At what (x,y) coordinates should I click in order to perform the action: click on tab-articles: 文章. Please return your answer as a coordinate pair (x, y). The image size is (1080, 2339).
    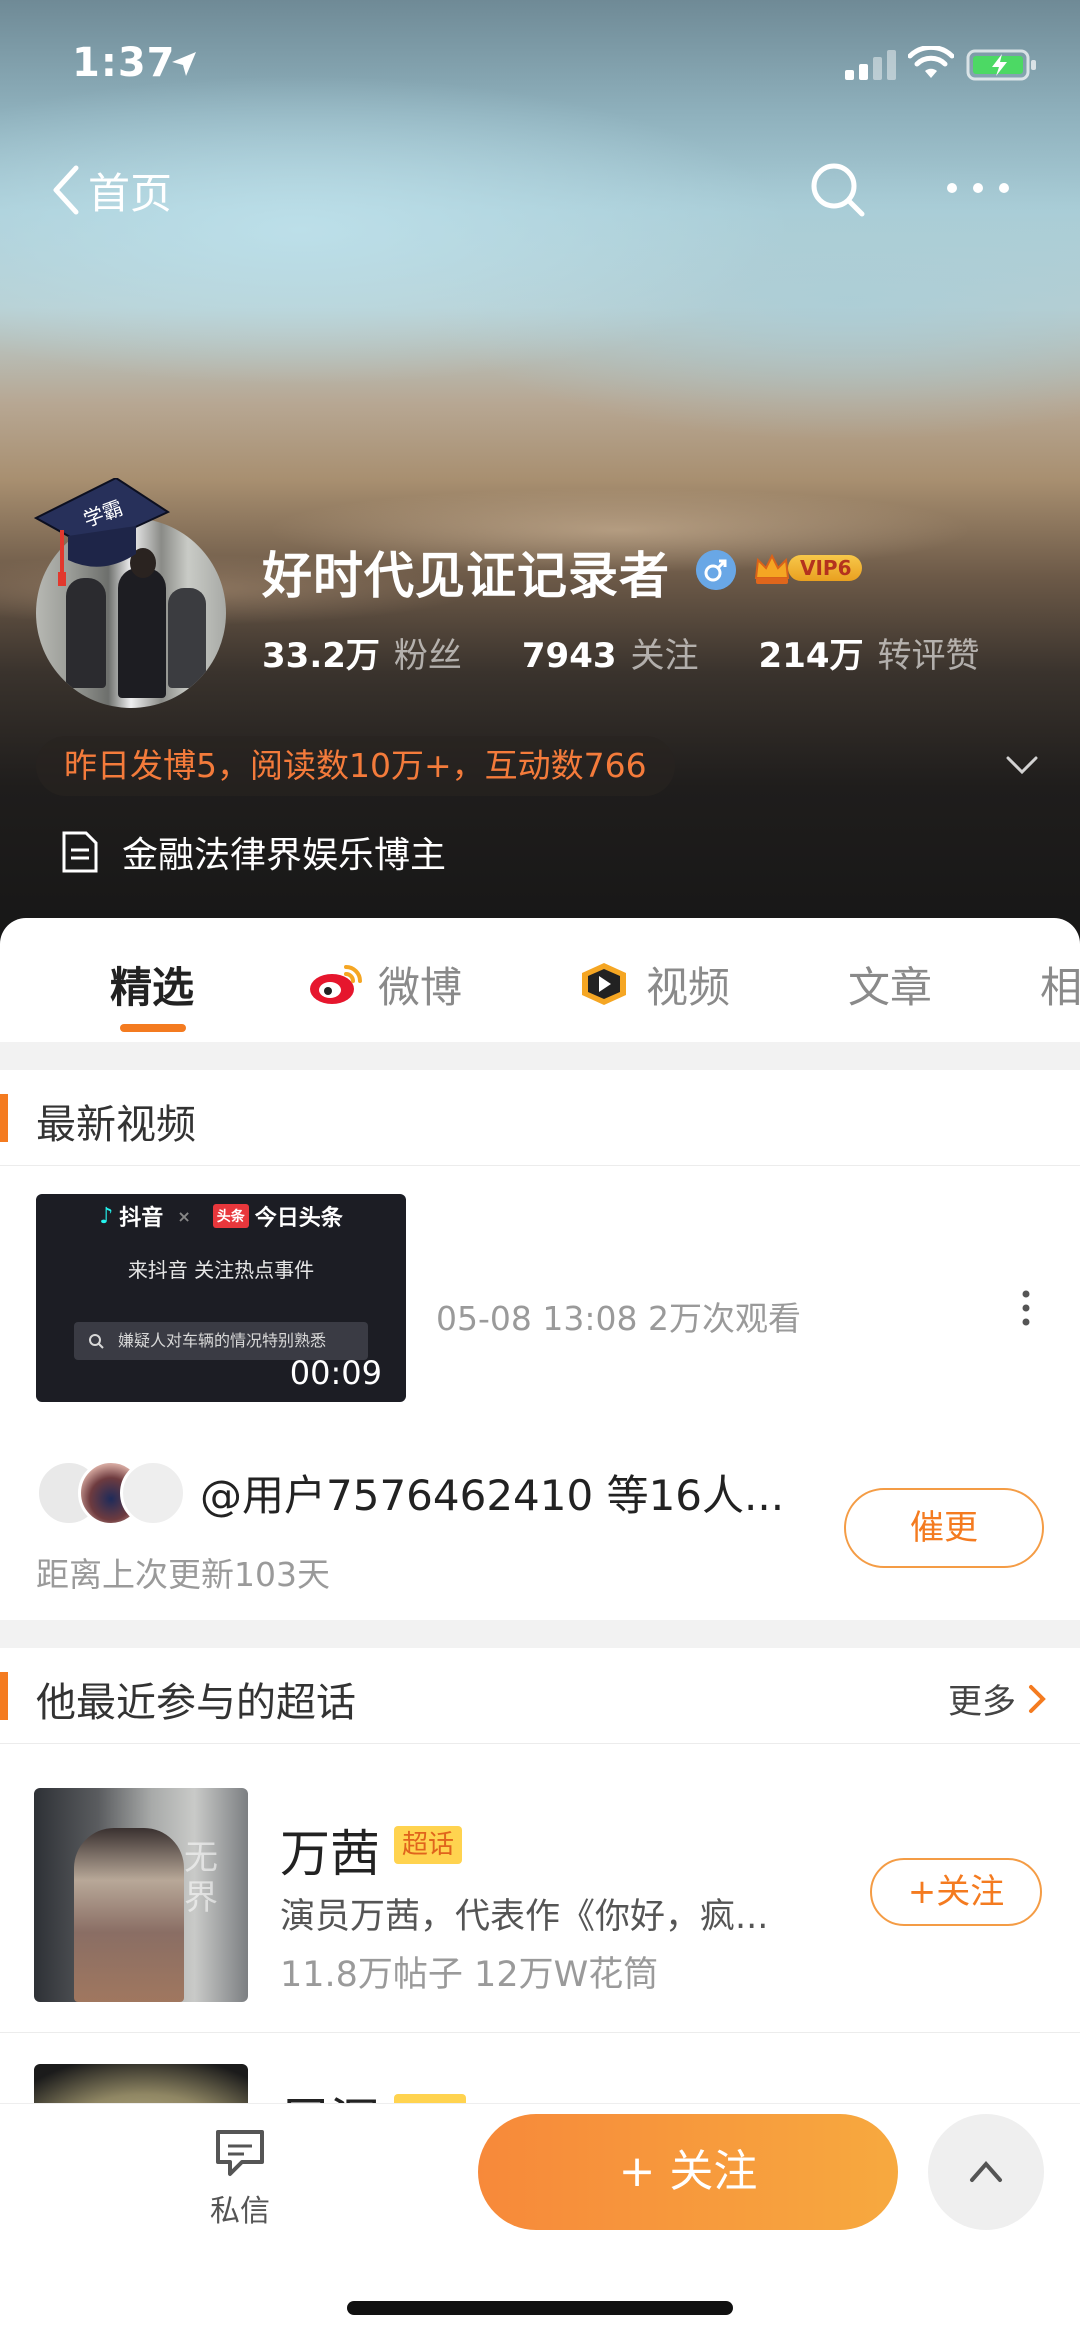
    Looking at the image, I should click on (890, 984).